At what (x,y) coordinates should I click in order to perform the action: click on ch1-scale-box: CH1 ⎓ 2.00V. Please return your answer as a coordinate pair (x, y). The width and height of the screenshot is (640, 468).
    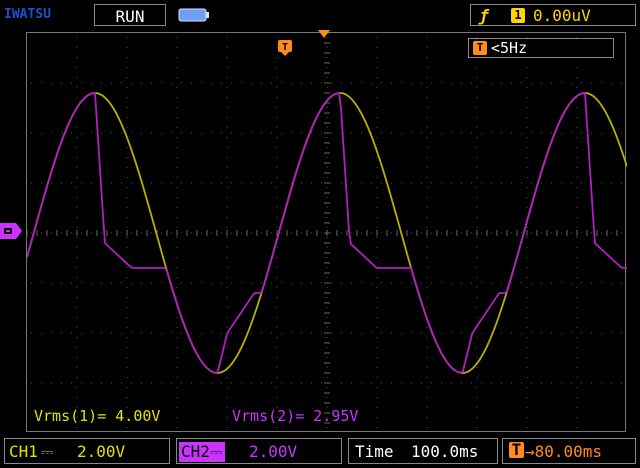
    Looking at the image, I should click on (87, 451).